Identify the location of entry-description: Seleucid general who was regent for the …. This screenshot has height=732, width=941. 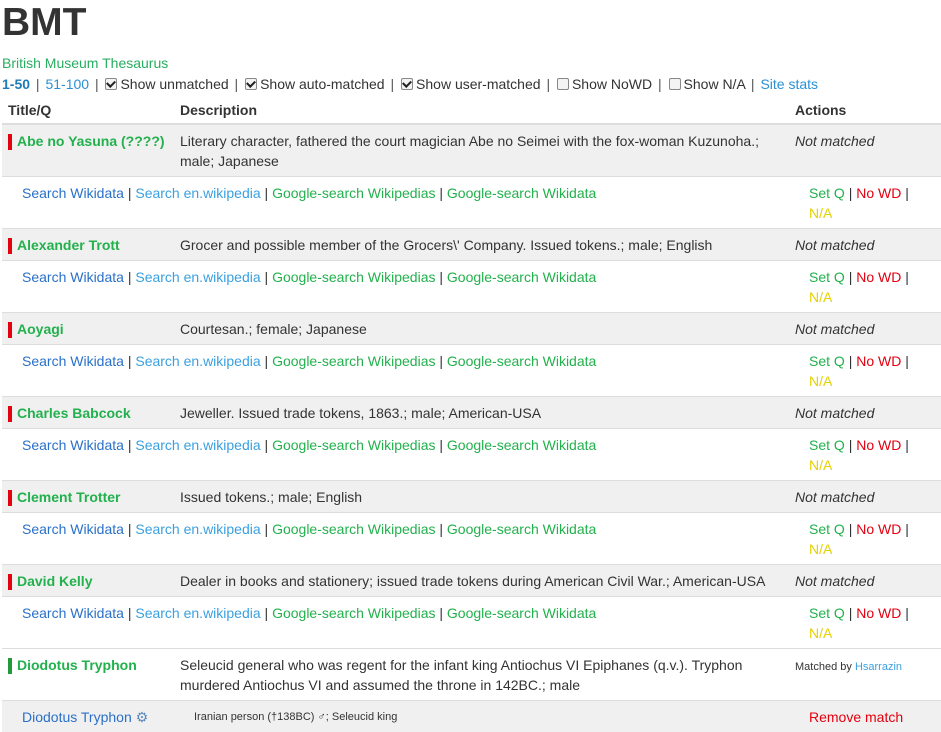
(481, 675).